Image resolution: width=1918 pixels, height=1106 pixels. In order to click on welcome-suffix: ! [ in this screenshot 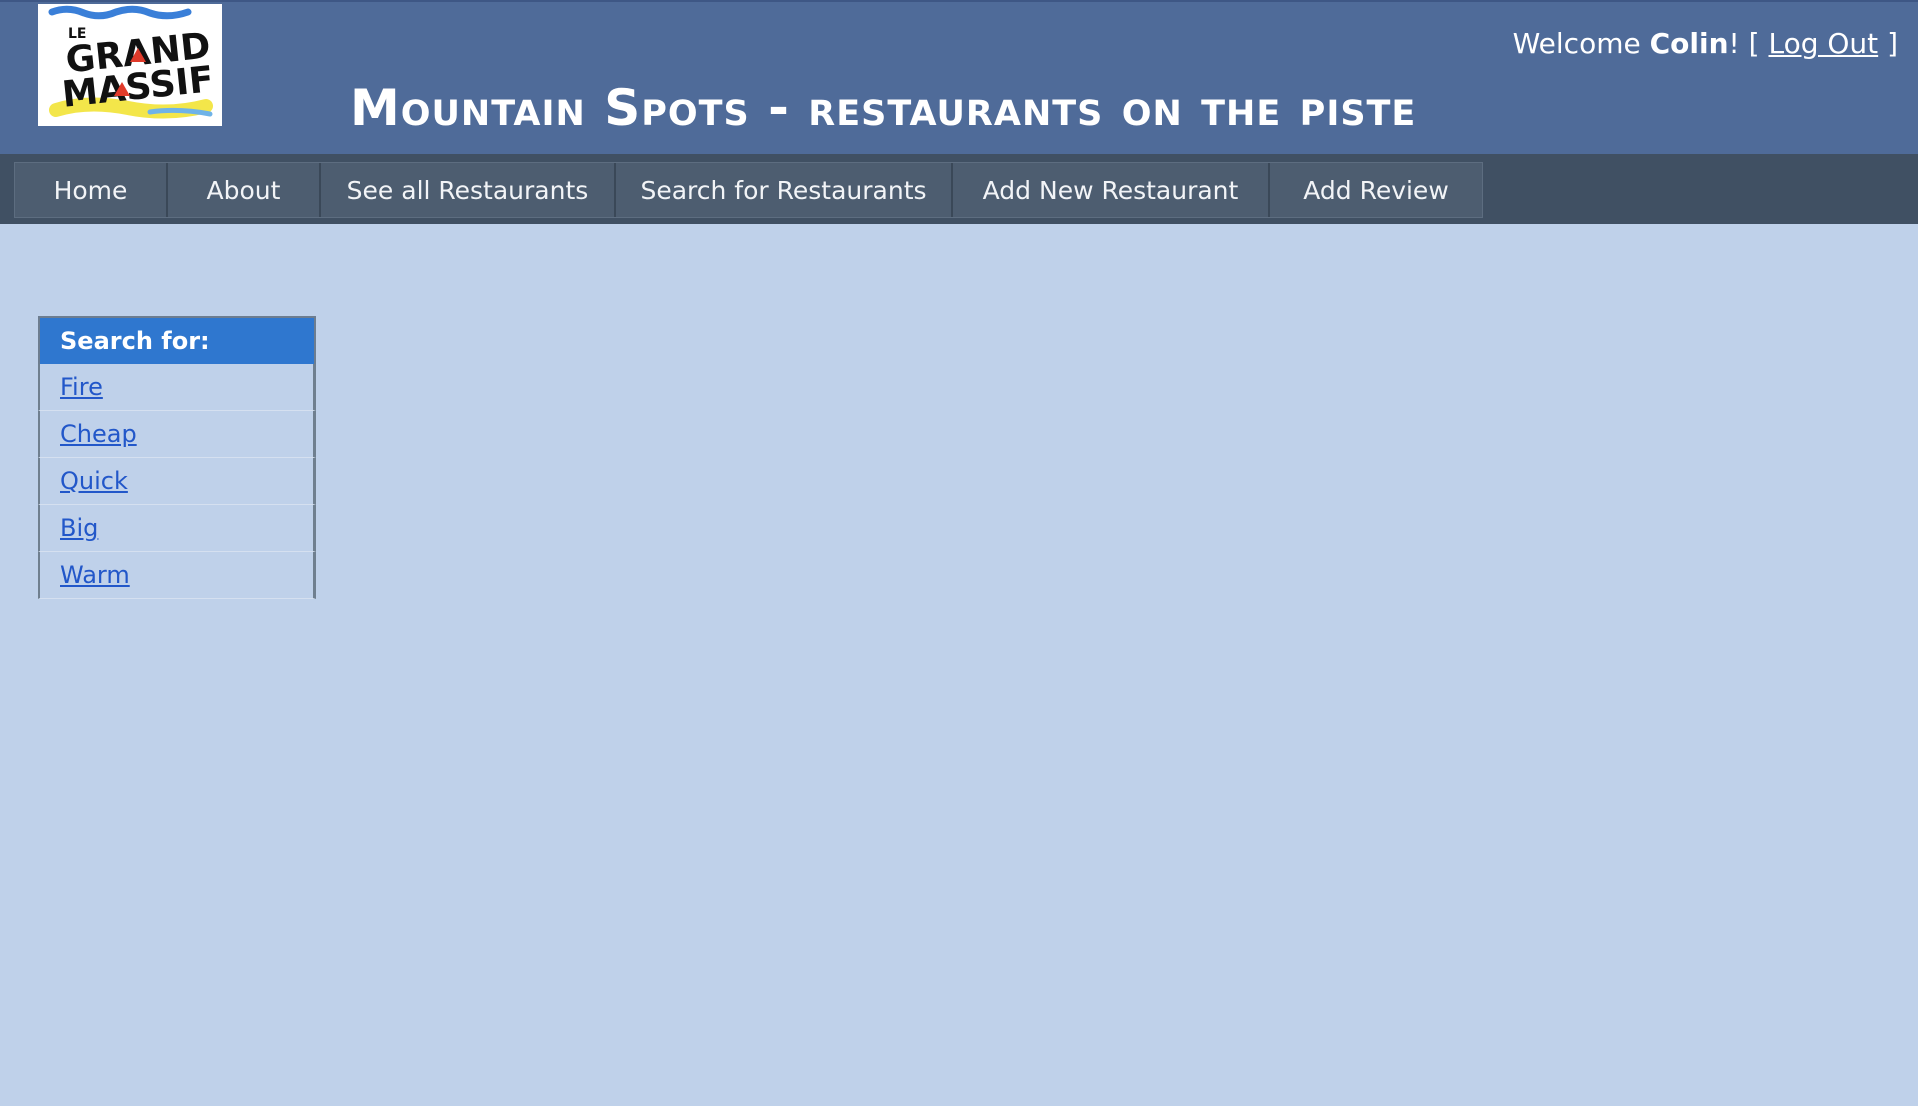, I will do `click(1748, 43)`.